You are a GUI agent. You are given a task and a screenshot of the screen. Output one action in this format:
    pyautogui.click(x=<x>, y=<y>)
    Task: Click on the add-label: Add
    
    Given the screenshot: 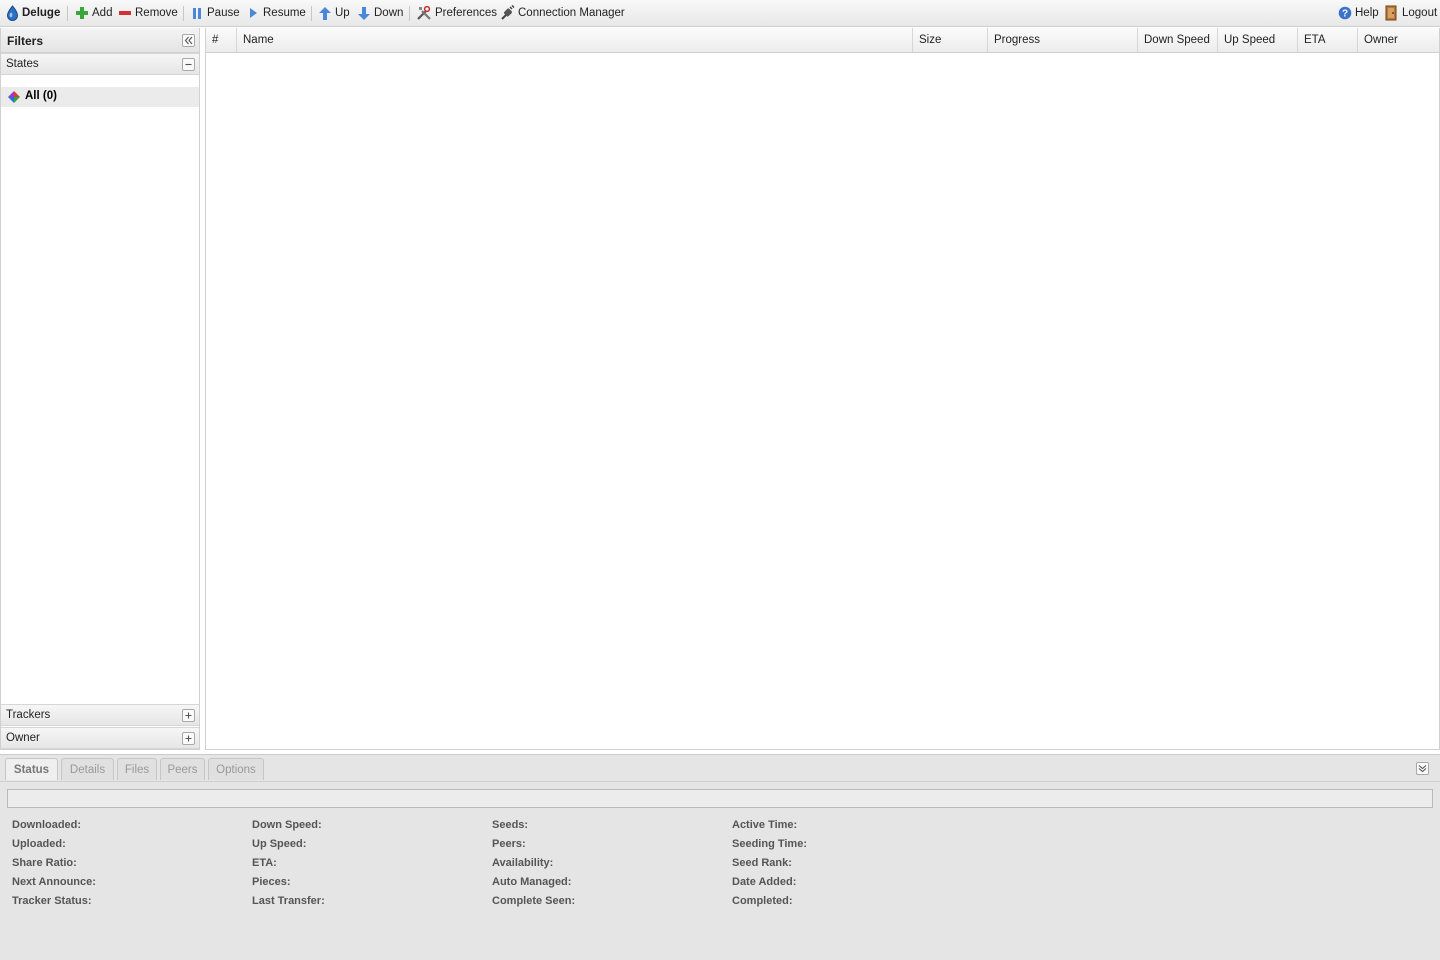 What is the action you would take?
    pyautogui.click(x=102, y=13)
    